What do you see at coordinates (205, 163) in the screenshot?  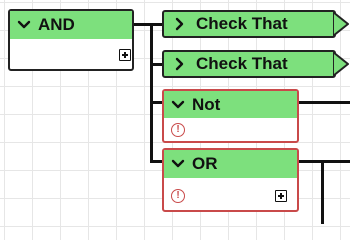 I see `block-label: OR` at bounding box center [205, 163].